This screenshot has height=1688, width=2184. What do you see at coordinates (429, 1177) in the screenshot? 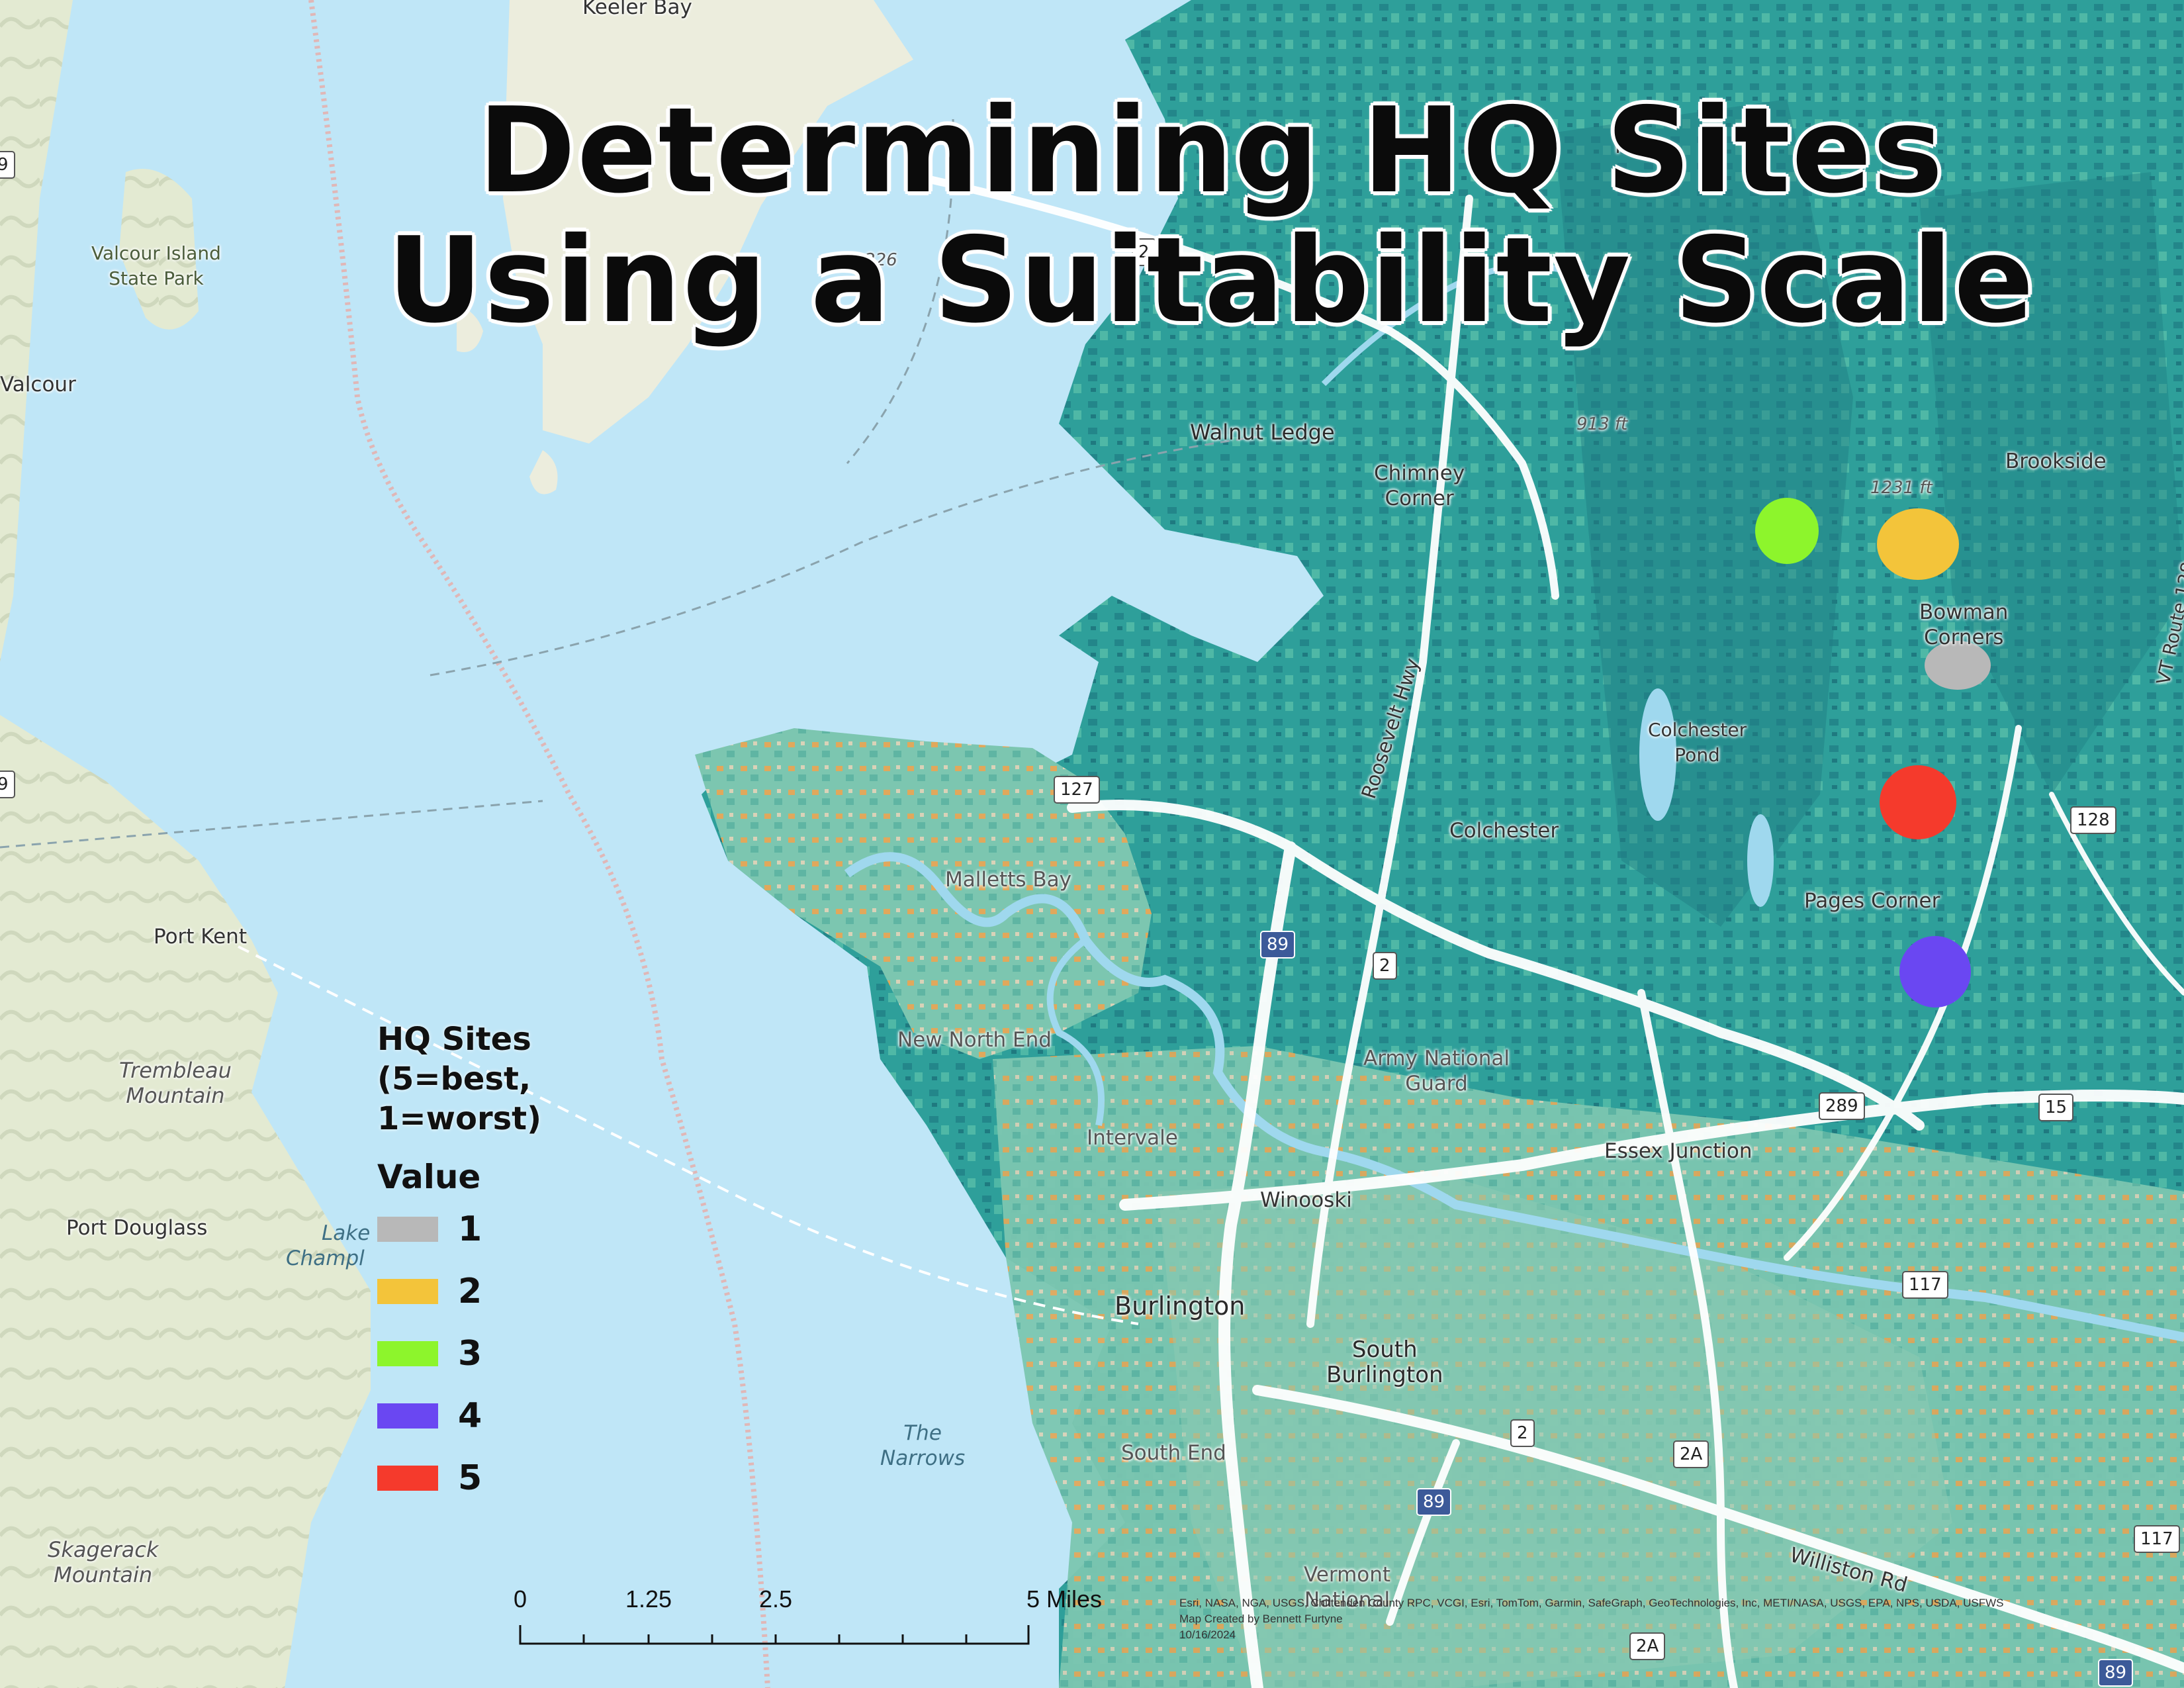
I see `legend-value-heading: Value` at bounding box center [429, 1177].